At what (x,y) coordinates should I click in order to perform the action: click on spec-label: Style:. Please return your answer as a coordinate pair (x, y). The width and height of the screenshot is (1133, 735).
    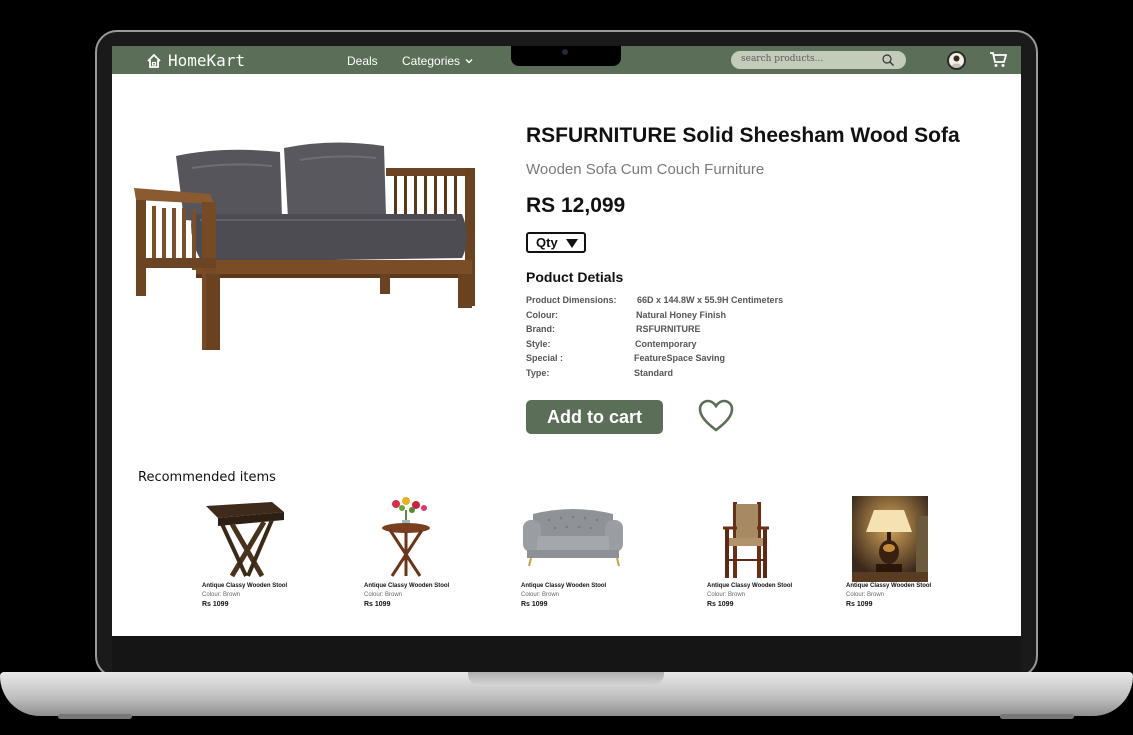
    Looking at the image, I should click on (538, 344).